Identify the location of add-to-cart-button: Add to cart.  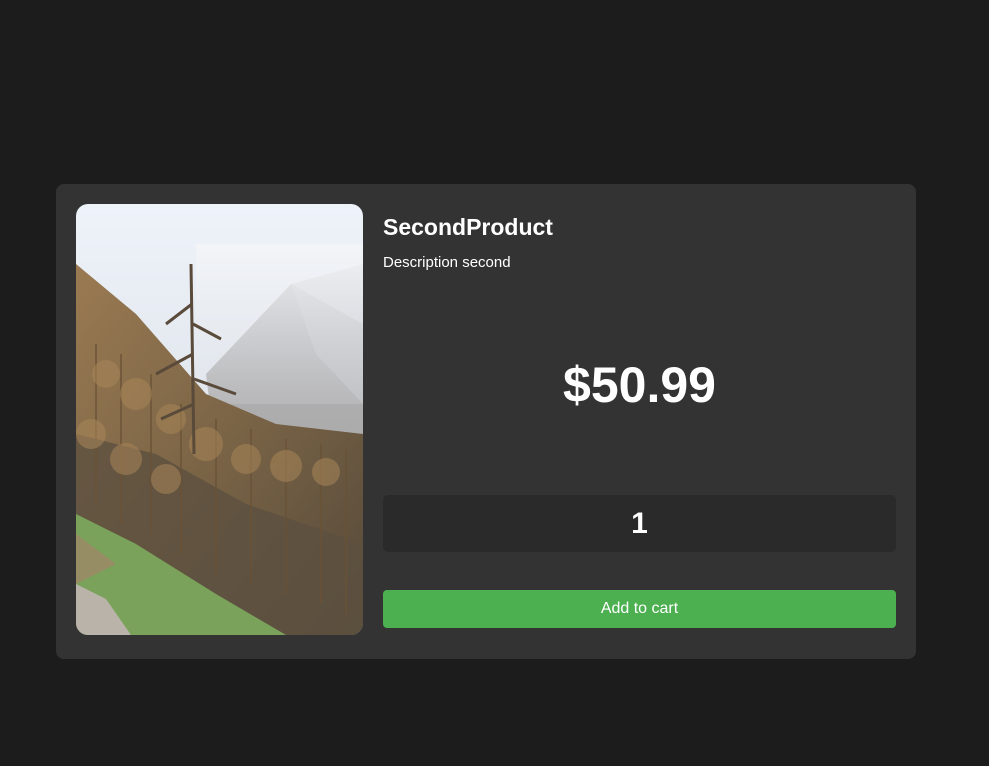
(639, 609).